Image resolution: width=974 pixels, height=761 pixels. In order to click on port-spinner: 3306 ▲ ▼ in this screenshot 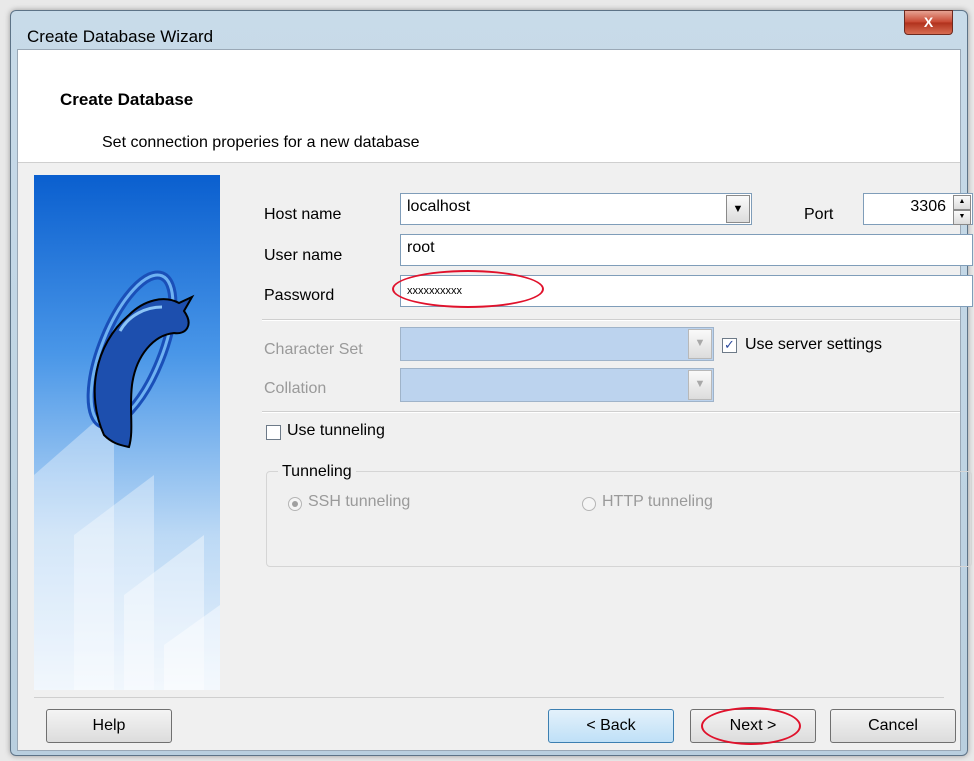, I will do `click(918, 209)`.